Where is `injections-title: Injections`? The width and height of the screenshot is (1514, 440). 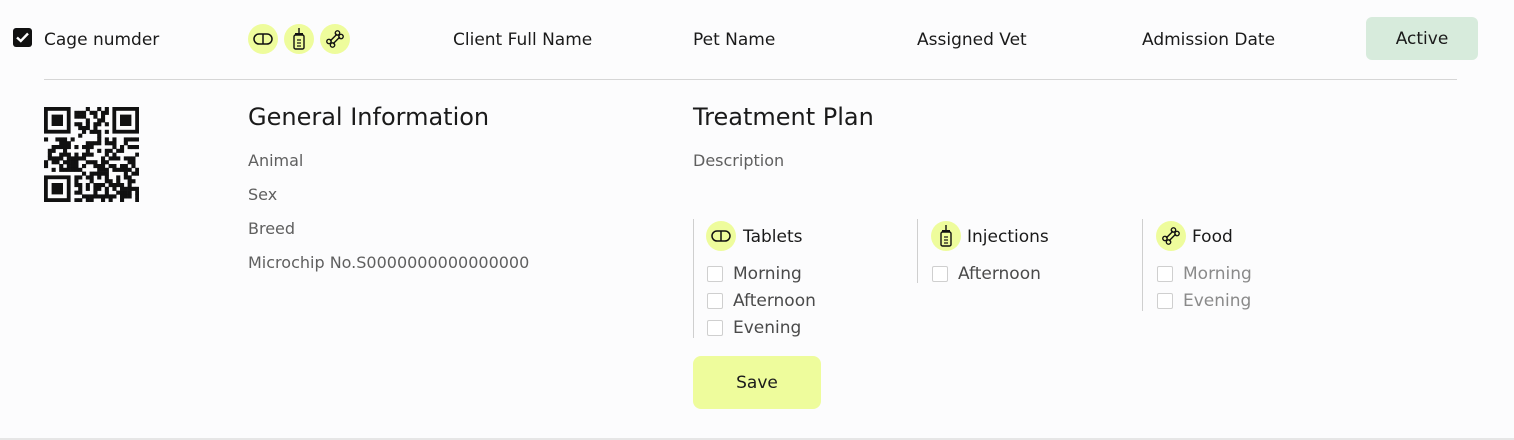
injections-title: Injections is located at coordinates (1008, 237).